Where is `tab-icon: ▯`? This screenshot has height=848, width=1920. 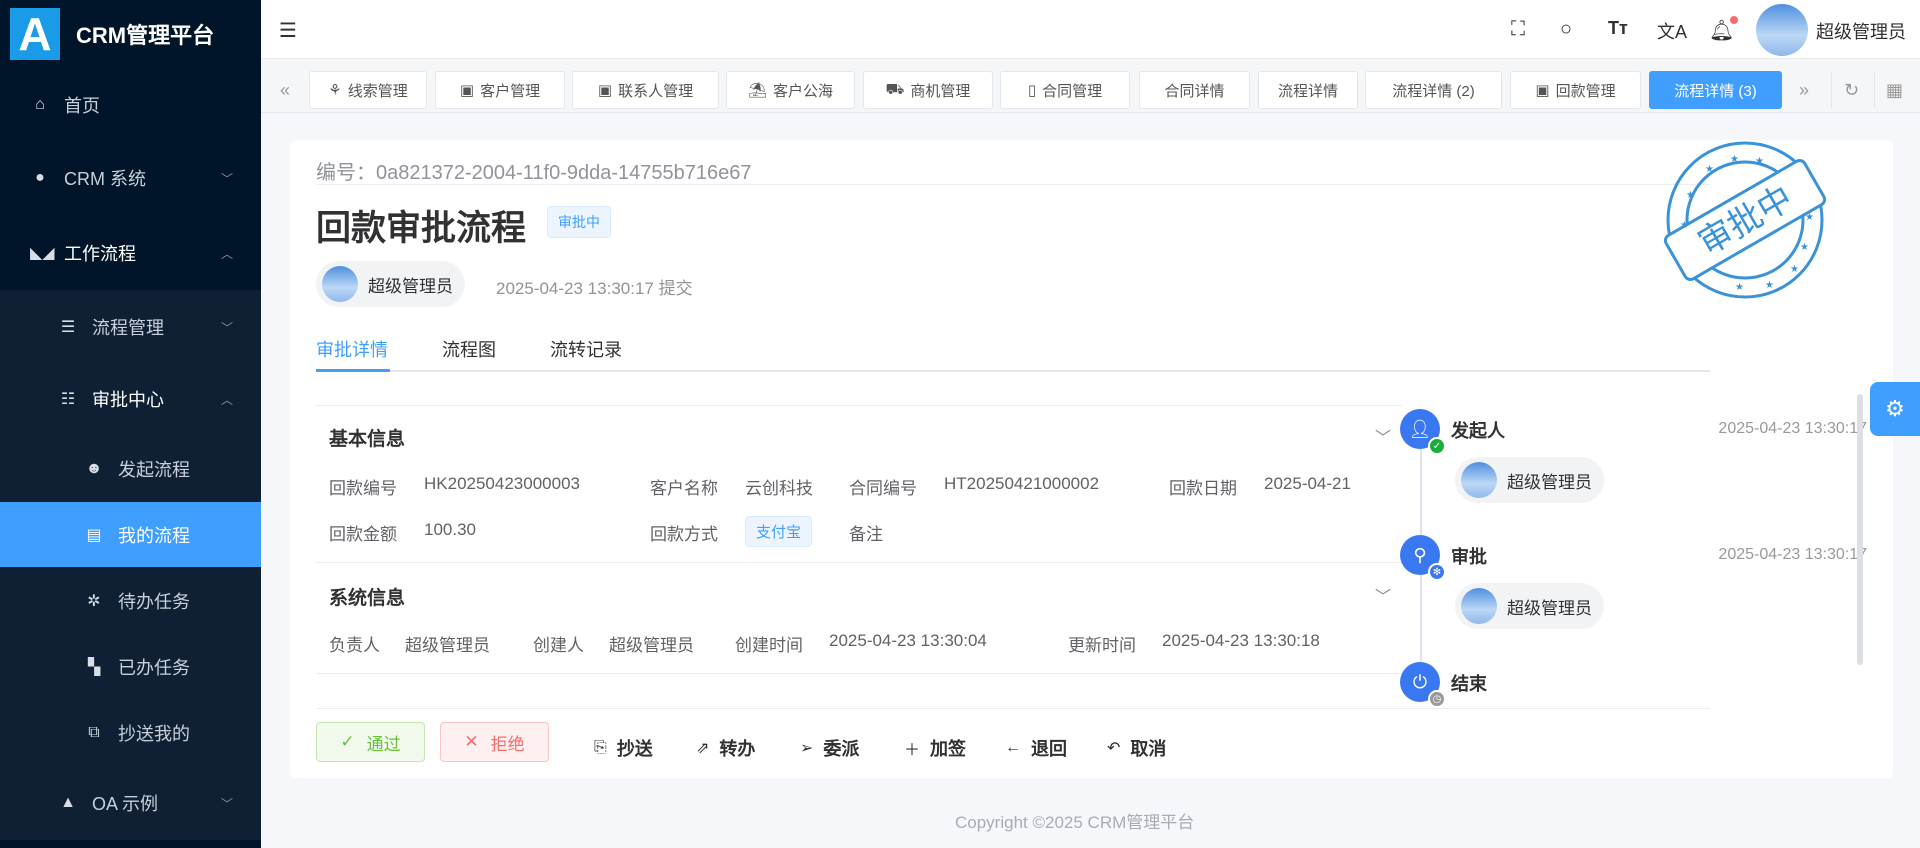
tab-icon: ▯ is located at coordinates (1032, 90).